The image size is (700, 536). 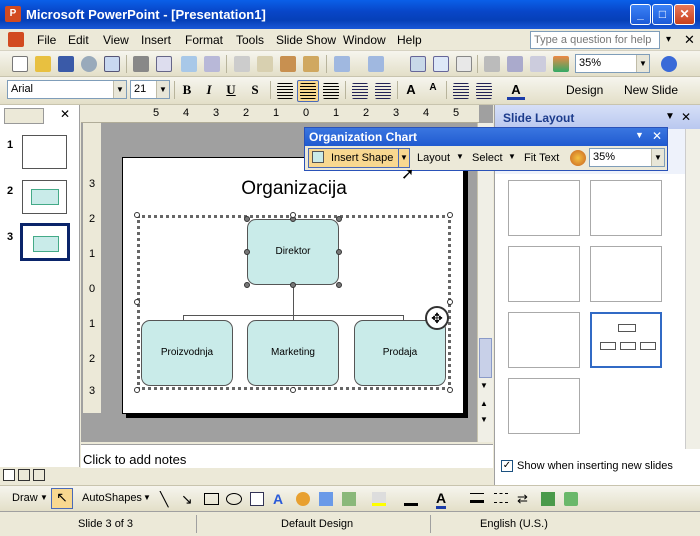 I want to click on line-icon: ╲, so click(x=164, y=499).